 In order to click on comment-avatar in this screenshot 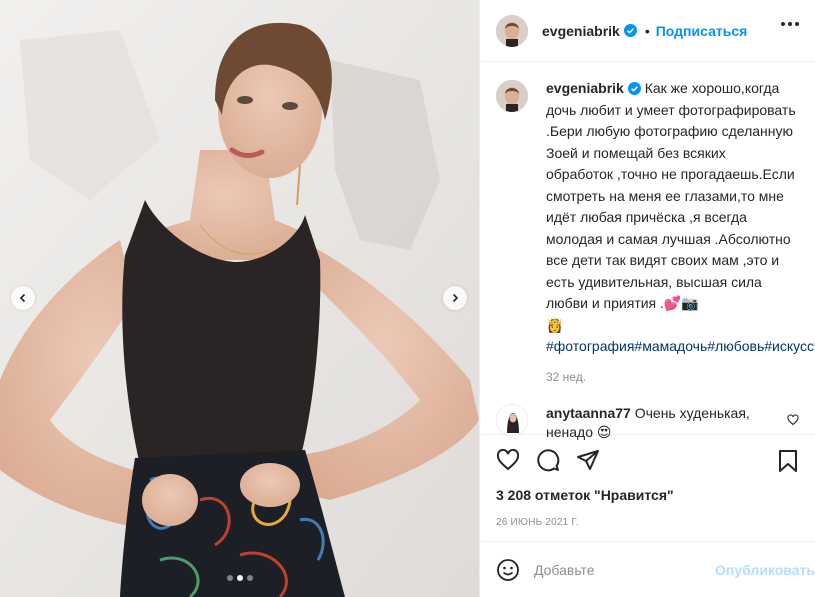, I will do `click(512, 419)`.